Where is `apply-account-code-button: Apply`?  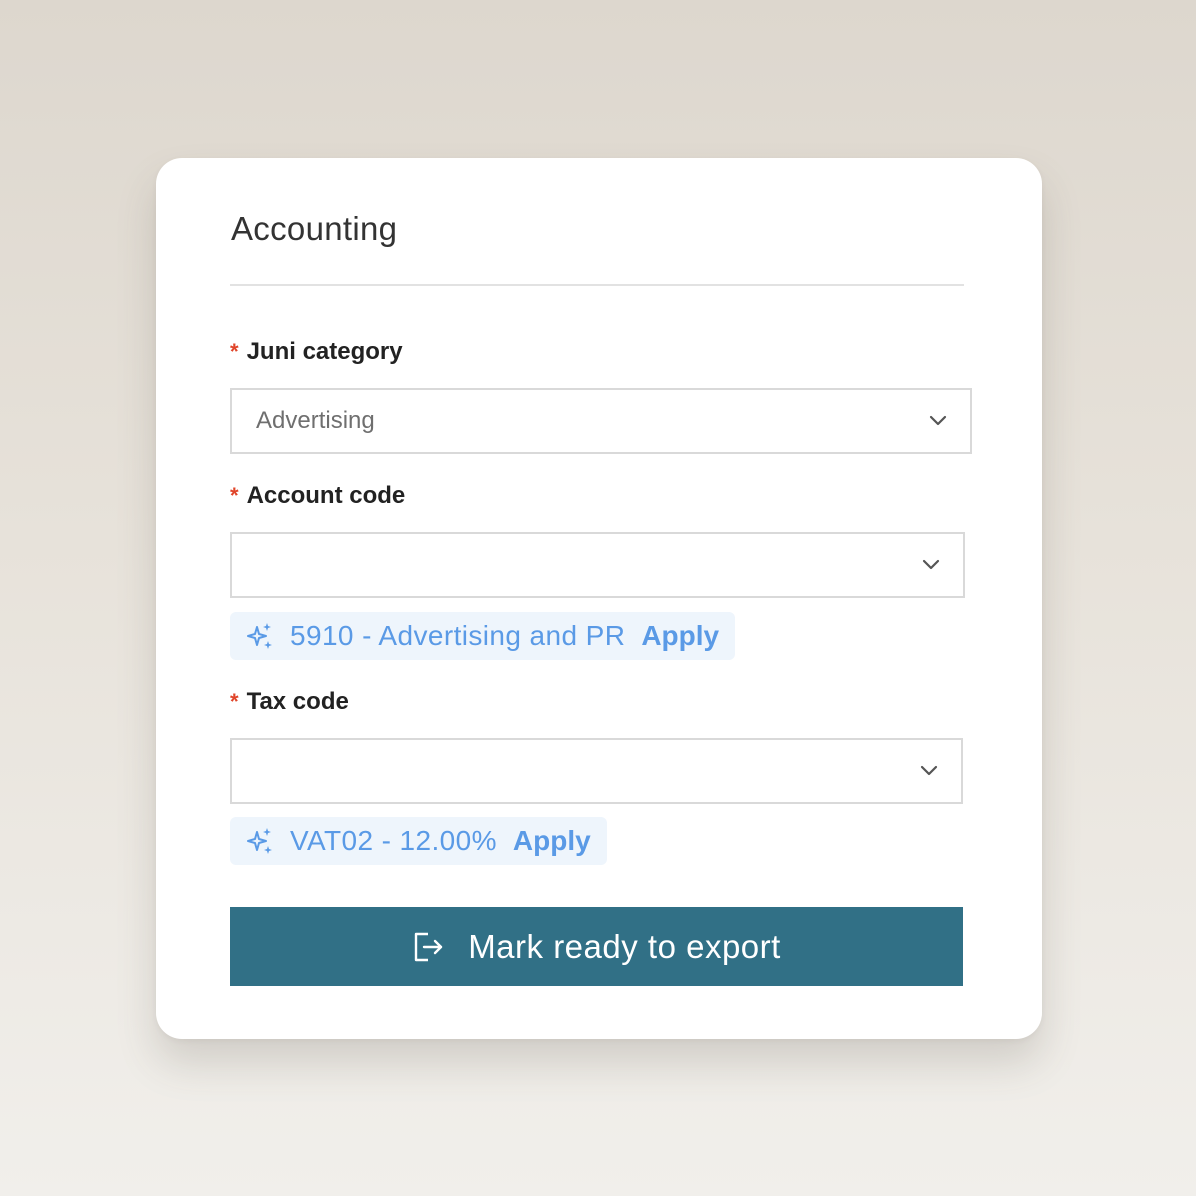
apply-account-code-button: Apply is located at coordinates (680, 636).